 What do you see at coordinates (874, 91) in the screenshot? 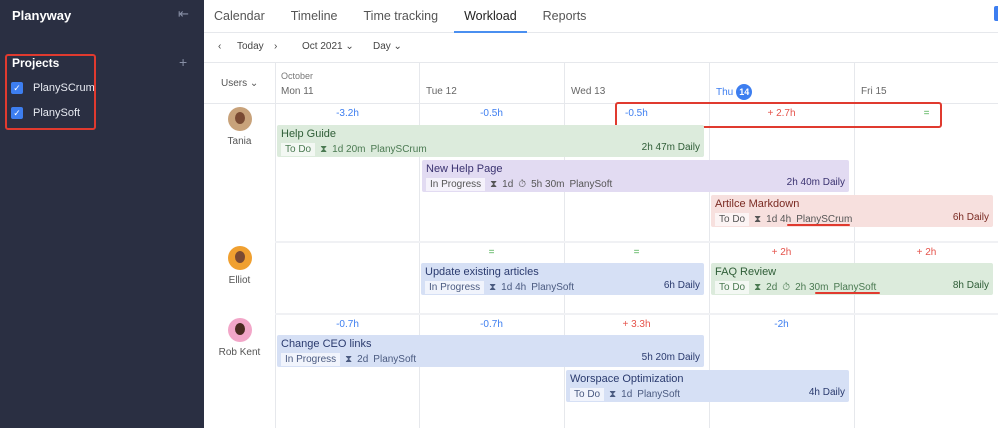
I see `day-header: Fri 15` at bounding box center [874, 91].